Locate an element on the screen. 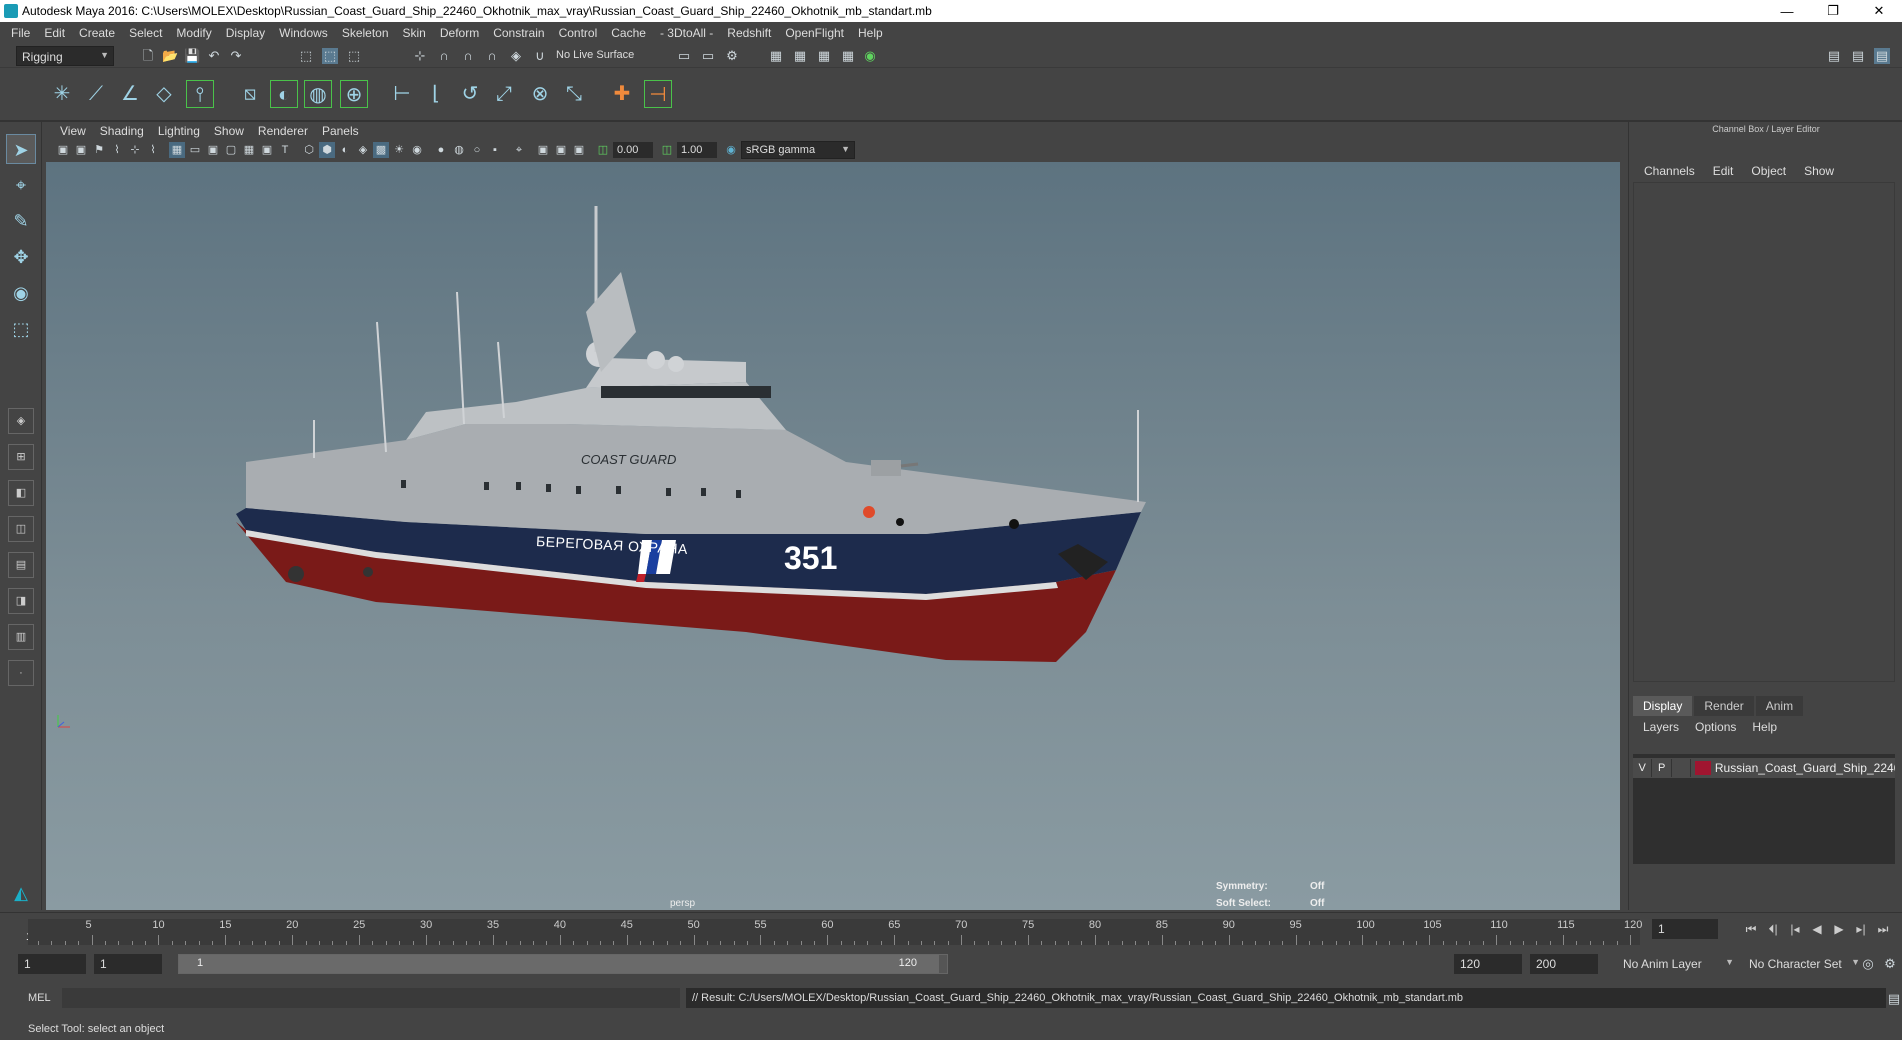  menu-3dtoall: - 3DtoAll - is located at coordinates (686, 33).